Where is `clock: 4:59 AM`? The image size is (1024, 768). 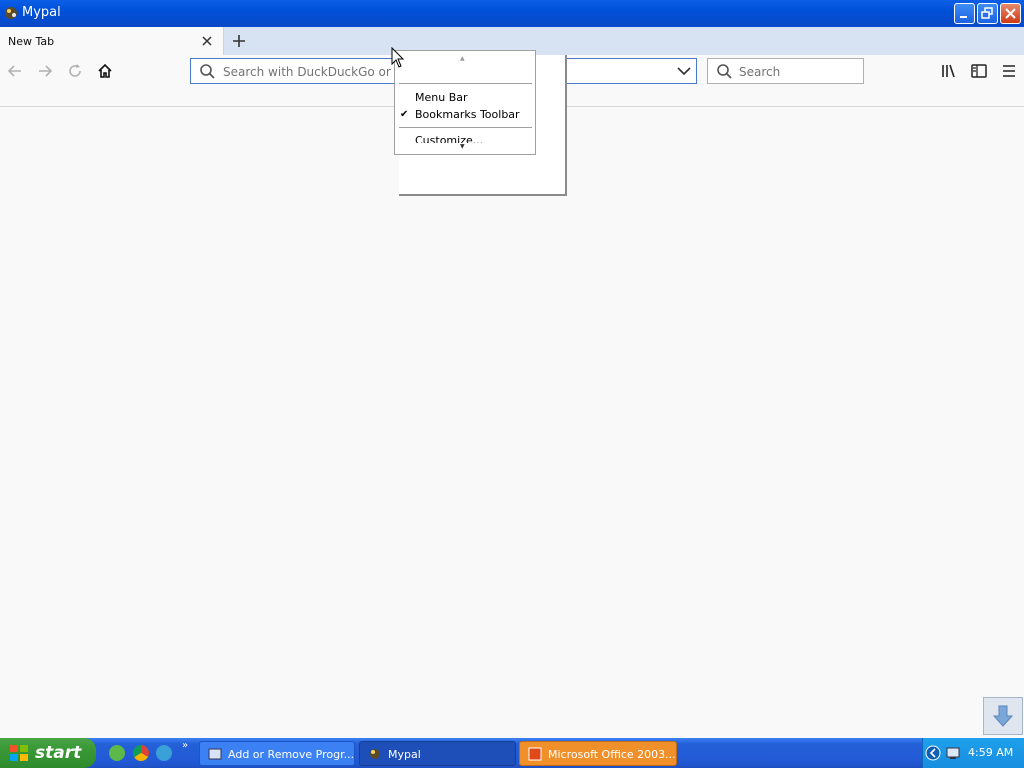
clock: 4:59 AM is located at coordinates (991, 752).